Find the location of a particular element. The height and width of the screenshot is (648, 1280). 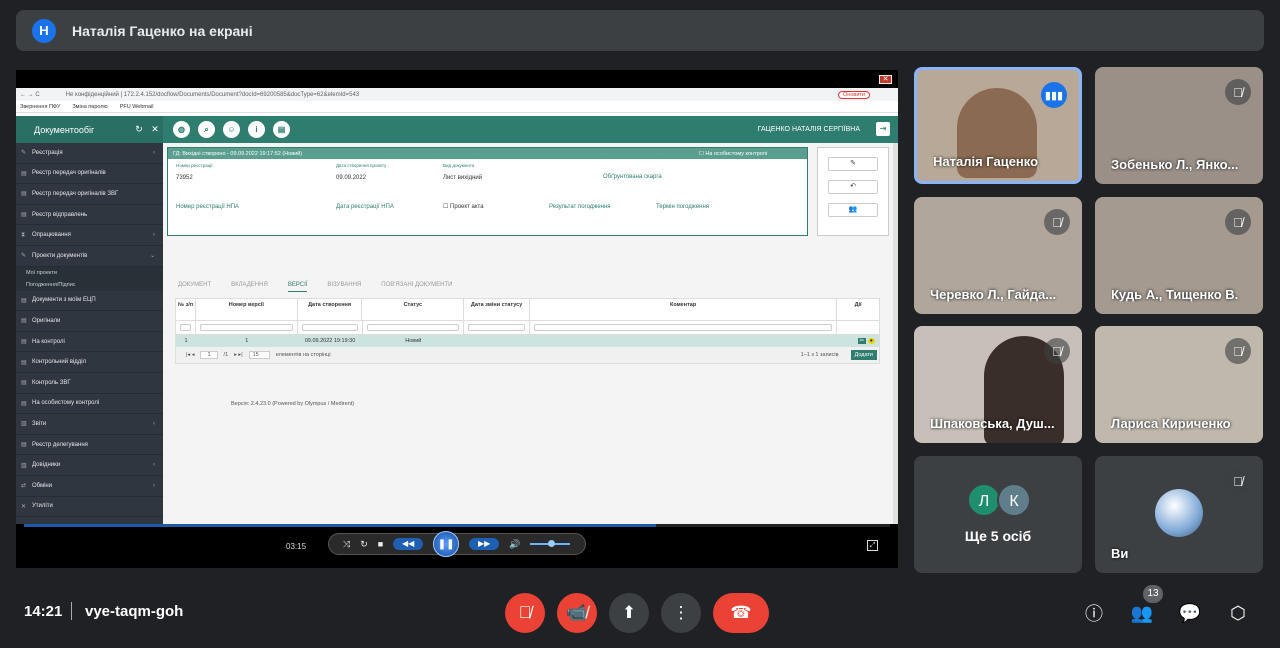

add-button: Додати is located at coordinates (863, 355).